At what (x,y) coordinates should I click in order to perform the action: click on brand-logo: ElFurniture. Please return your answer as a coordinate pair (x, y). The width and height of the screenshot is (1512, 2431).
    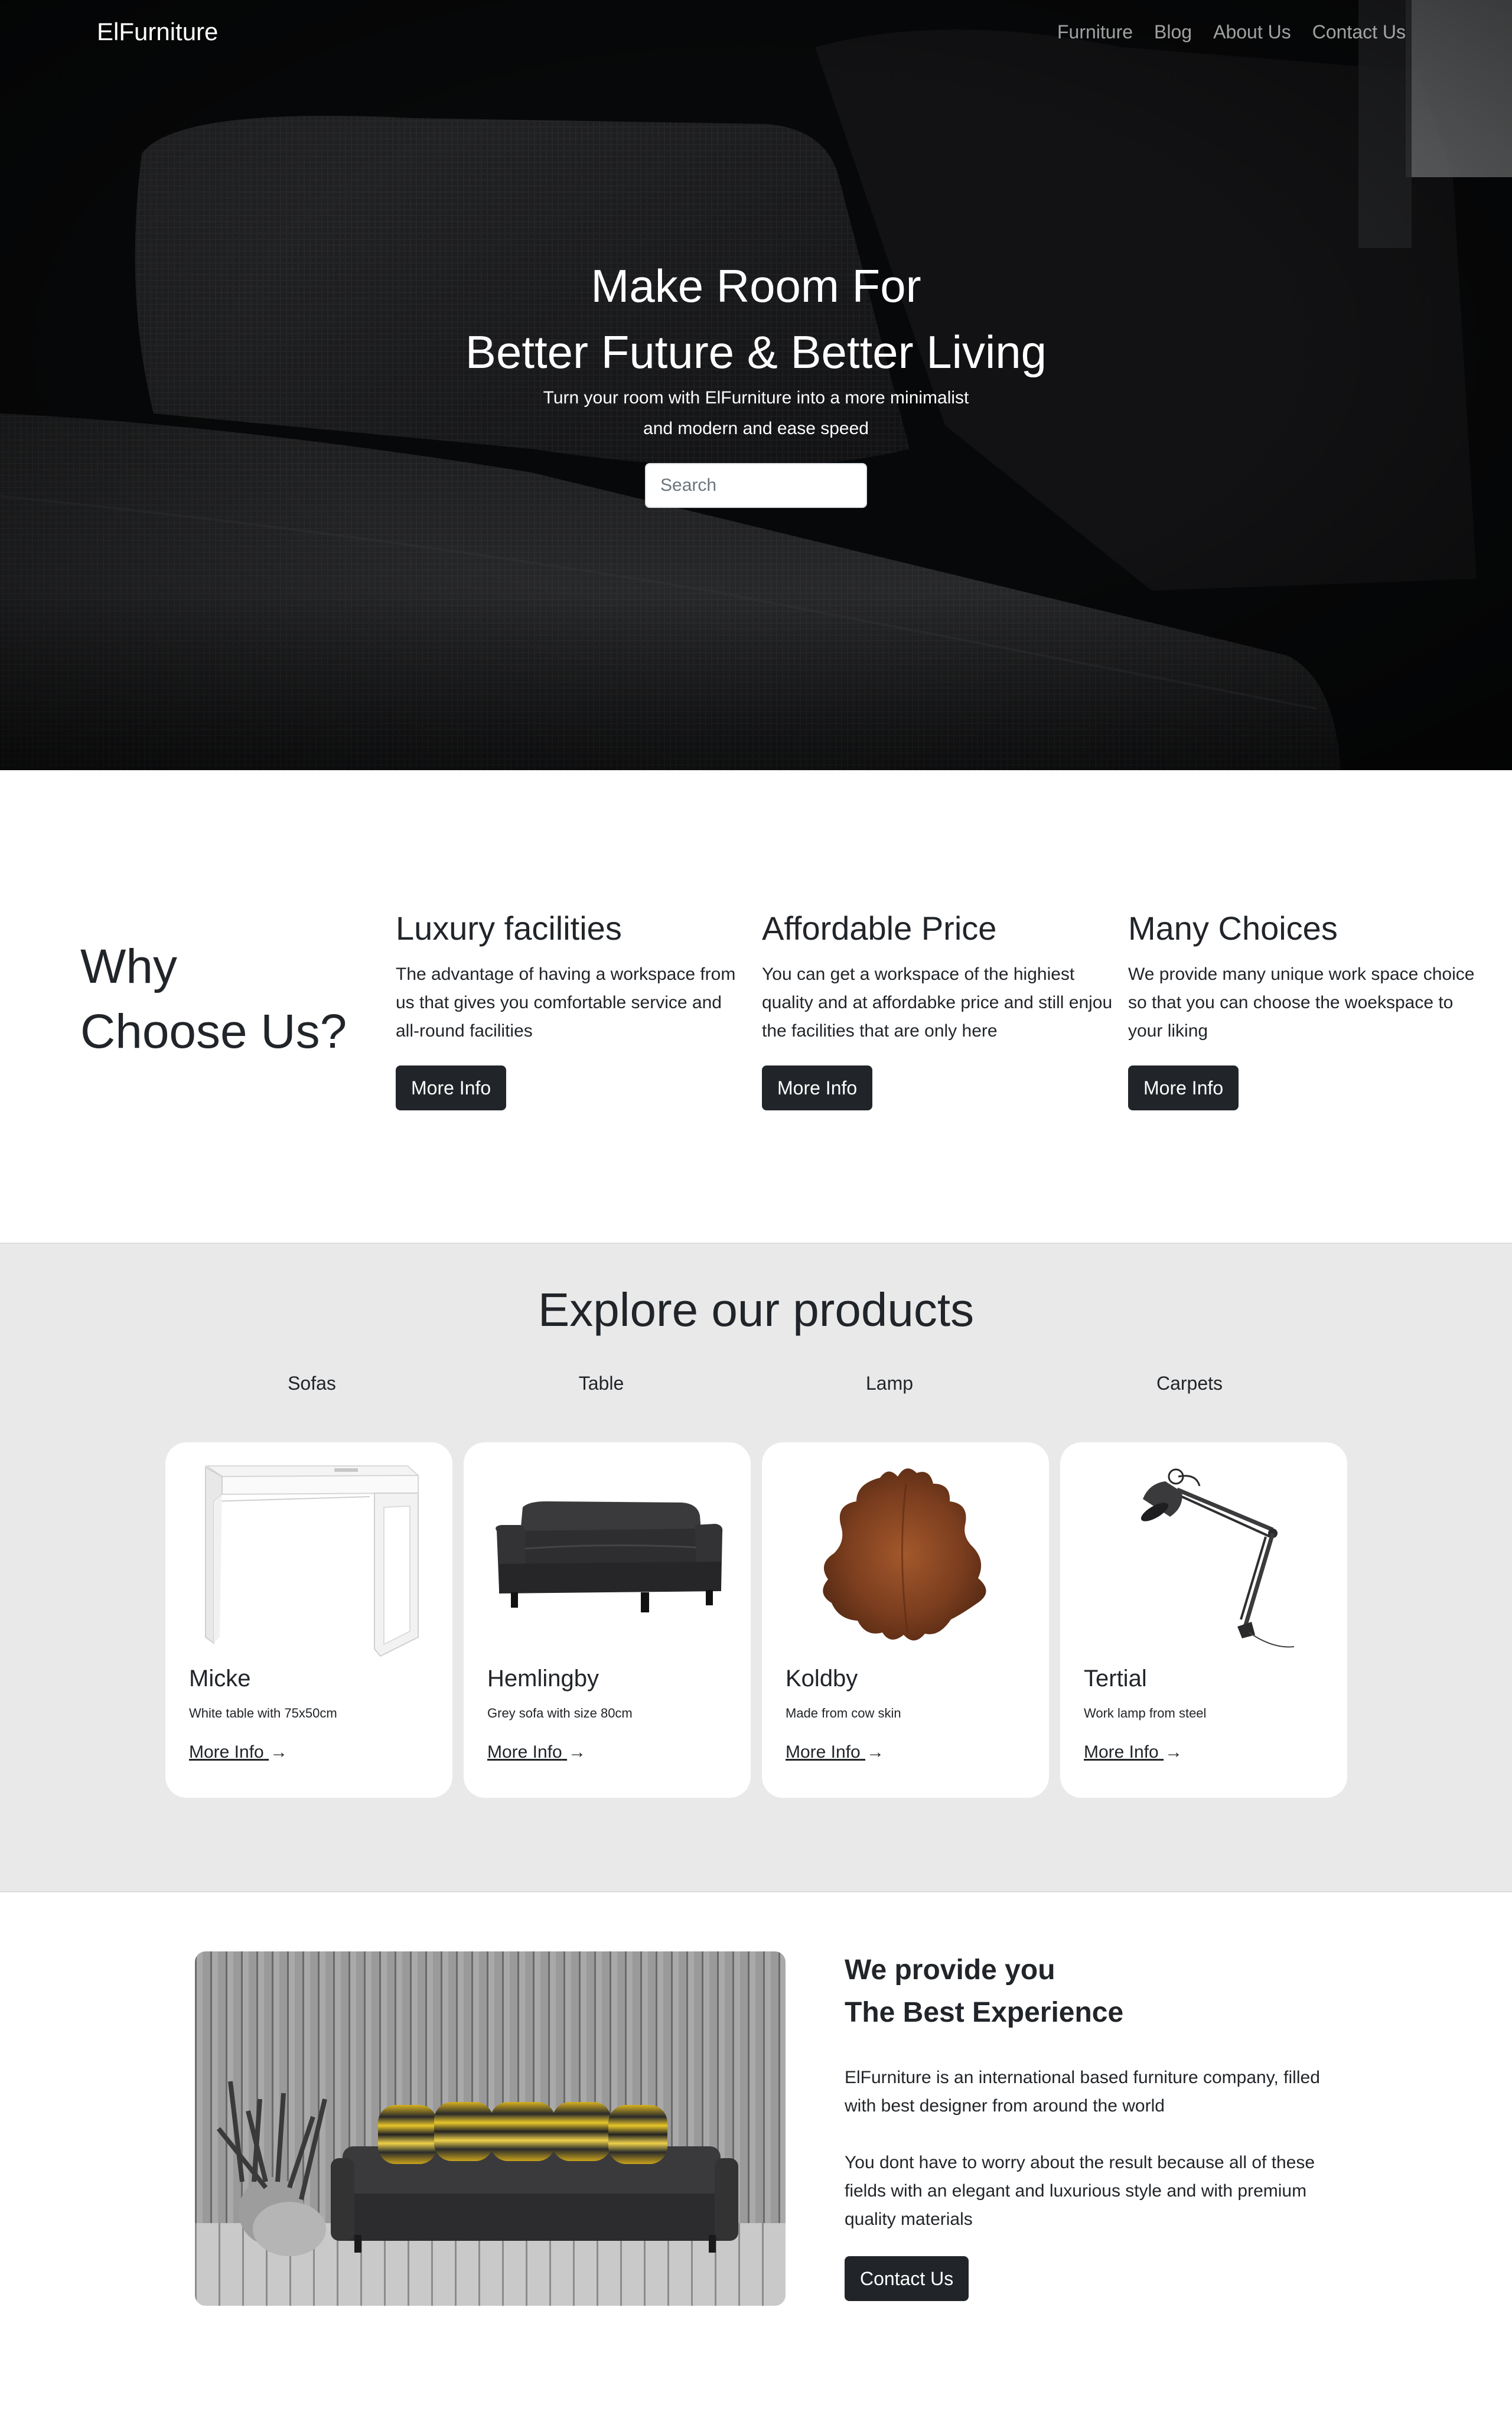
    Looking at the image, I should click on (157, 32).